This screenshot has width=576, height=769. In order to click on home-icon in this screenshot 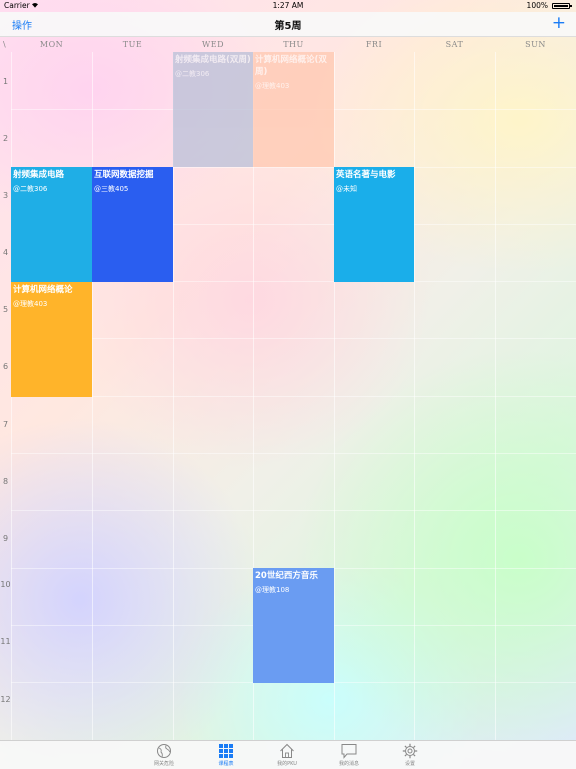, I will do `click(287, 750)`.